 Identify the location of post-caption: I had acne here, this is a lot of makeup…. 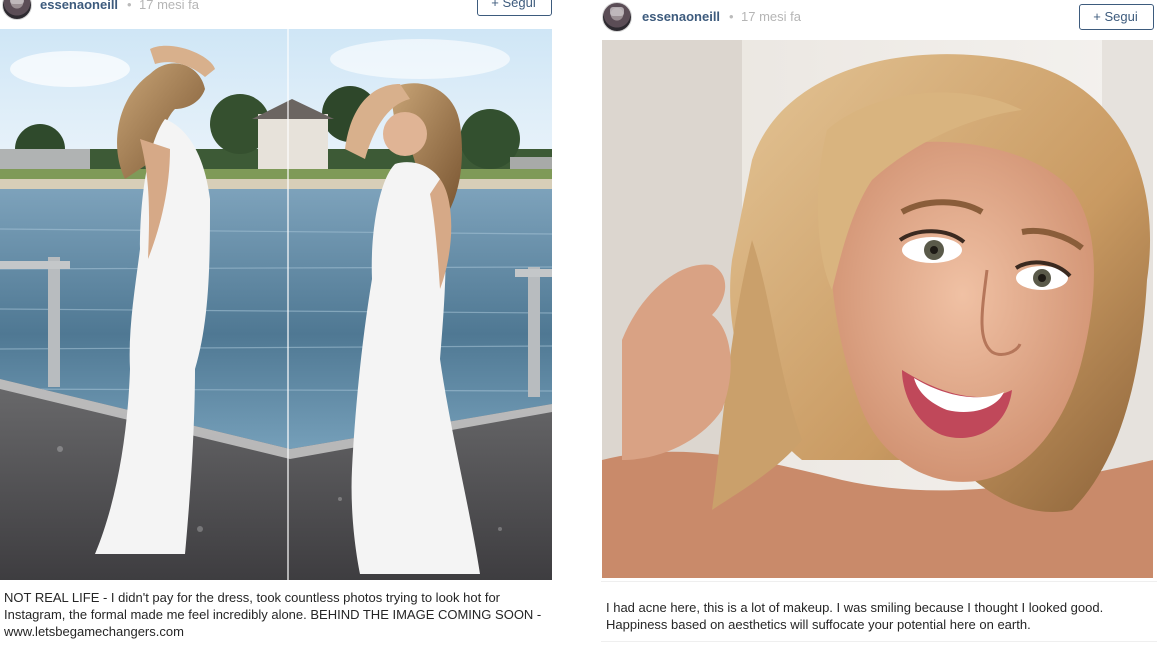
(855, 616).